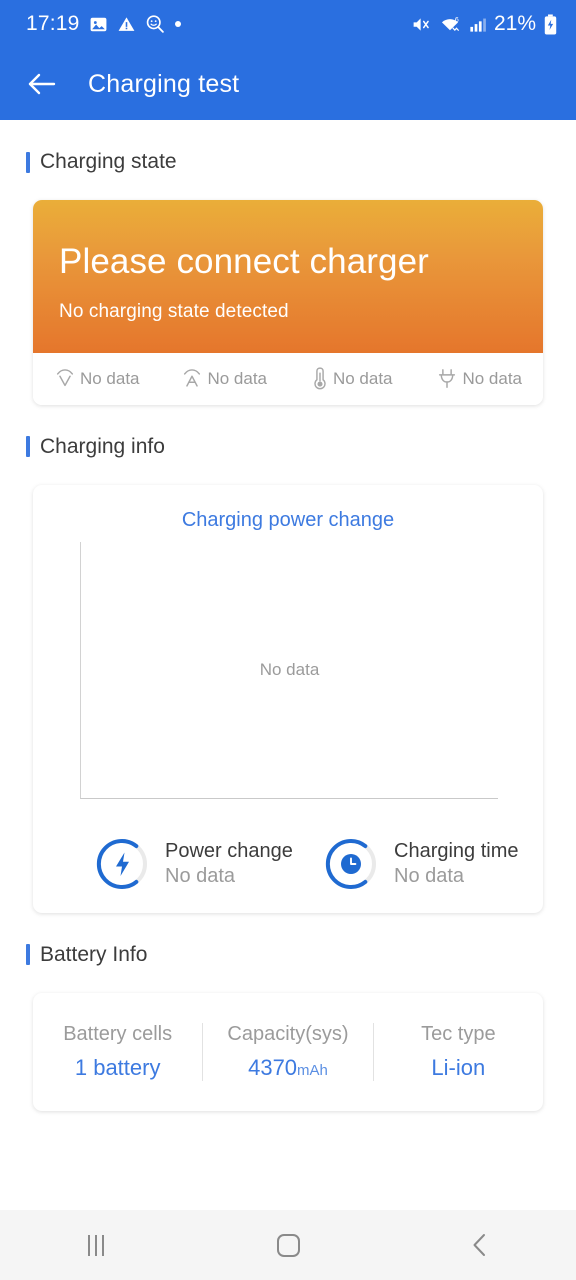 Image resolution: width=576 pixels, height=1280 pixels. I want to click on metric-voltage-value: No data, so click(109, 378).